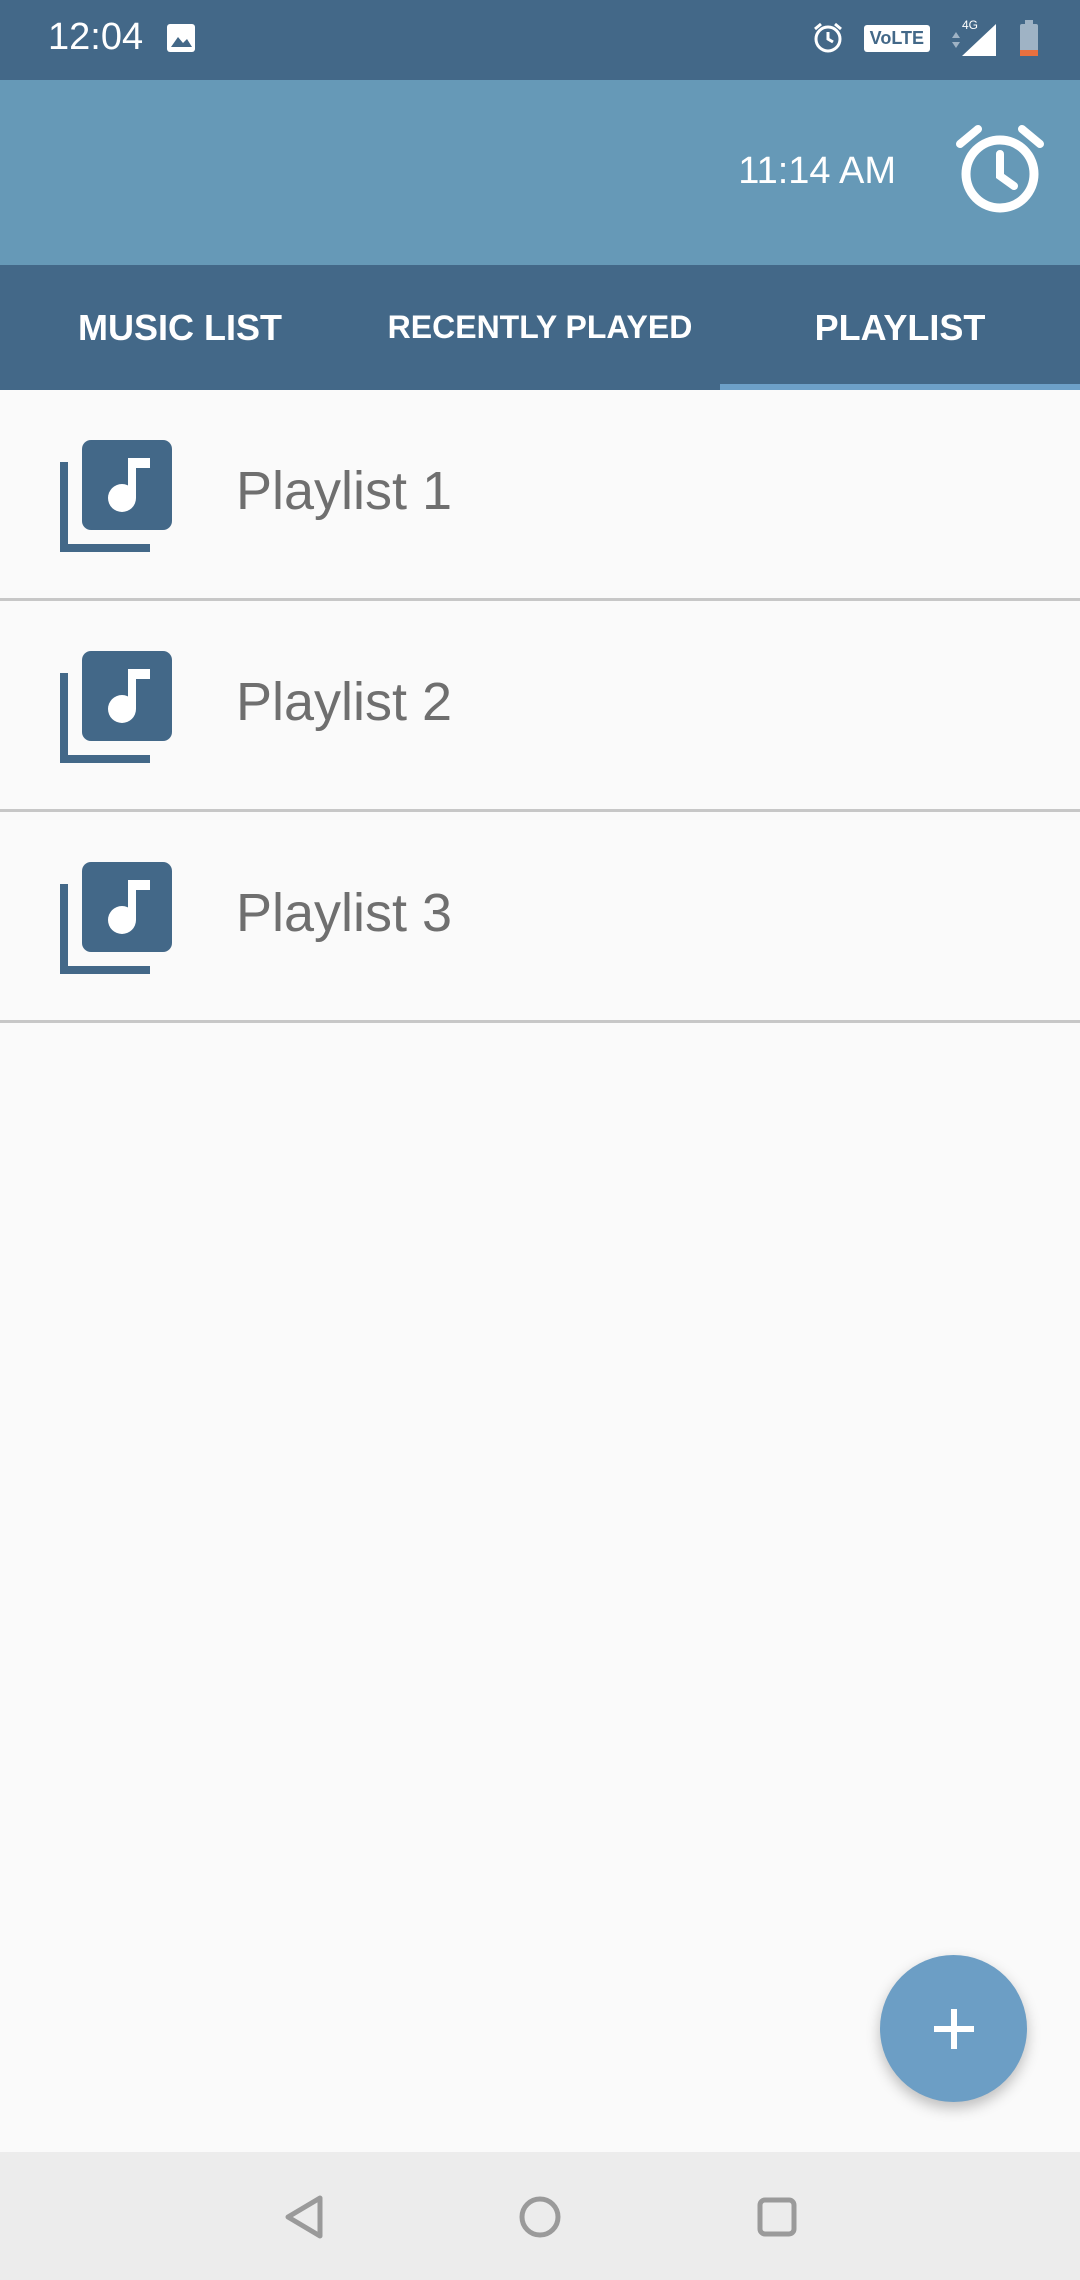  What do you see at coordinates (827, 37) in the screenshot?
I see `alarm-icon` at bounding box center [827, 37].